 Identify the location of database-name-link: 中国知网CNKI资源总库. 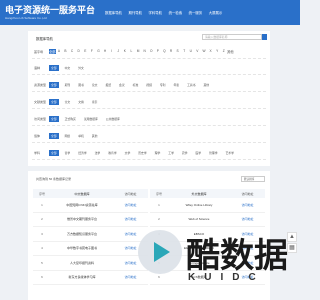
(82, 205).